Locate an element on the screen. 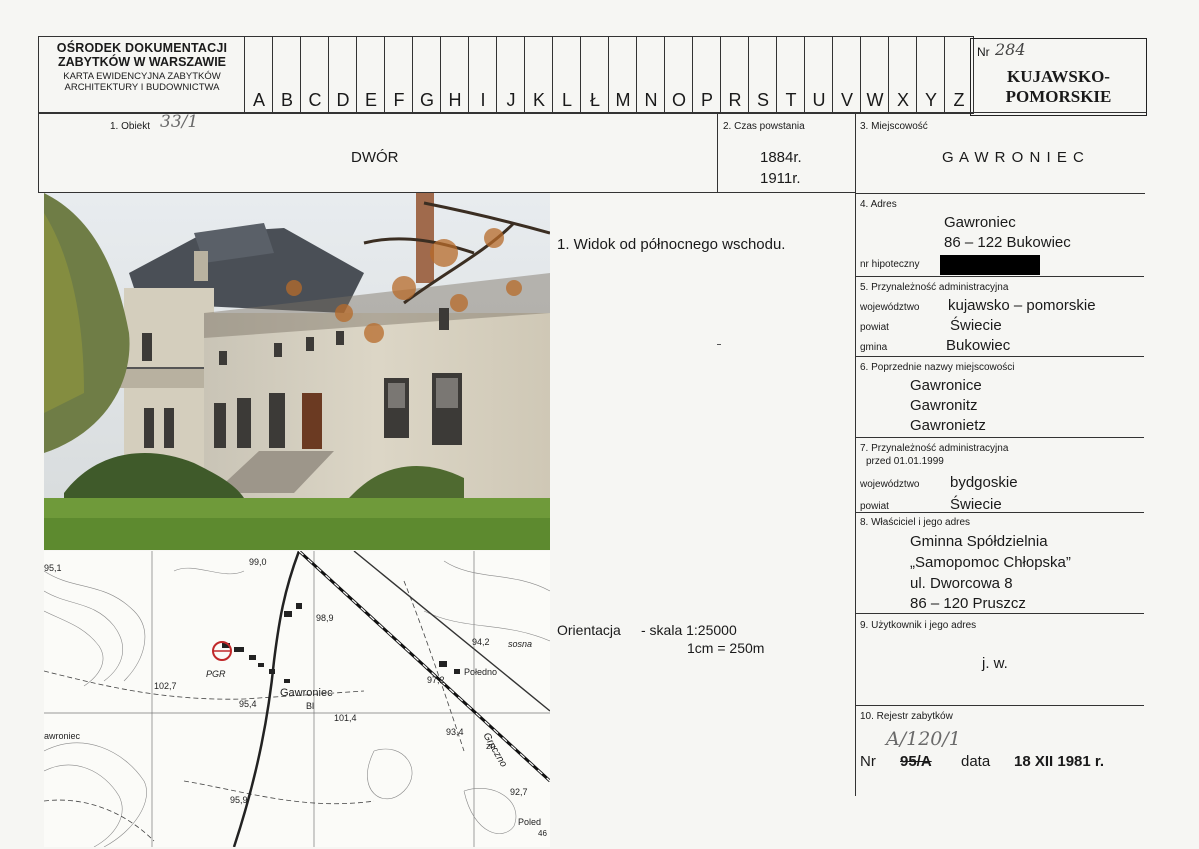  letter-cell: U is located at coordinates (818, 75).